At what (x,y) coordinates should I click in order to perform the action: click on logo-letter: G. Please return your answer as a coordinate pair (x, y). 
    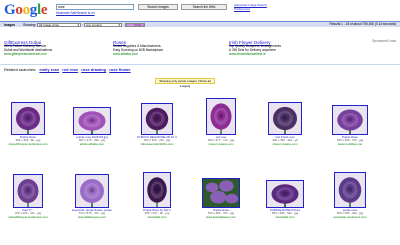
    Looking at the image, I should click on (10, 10).